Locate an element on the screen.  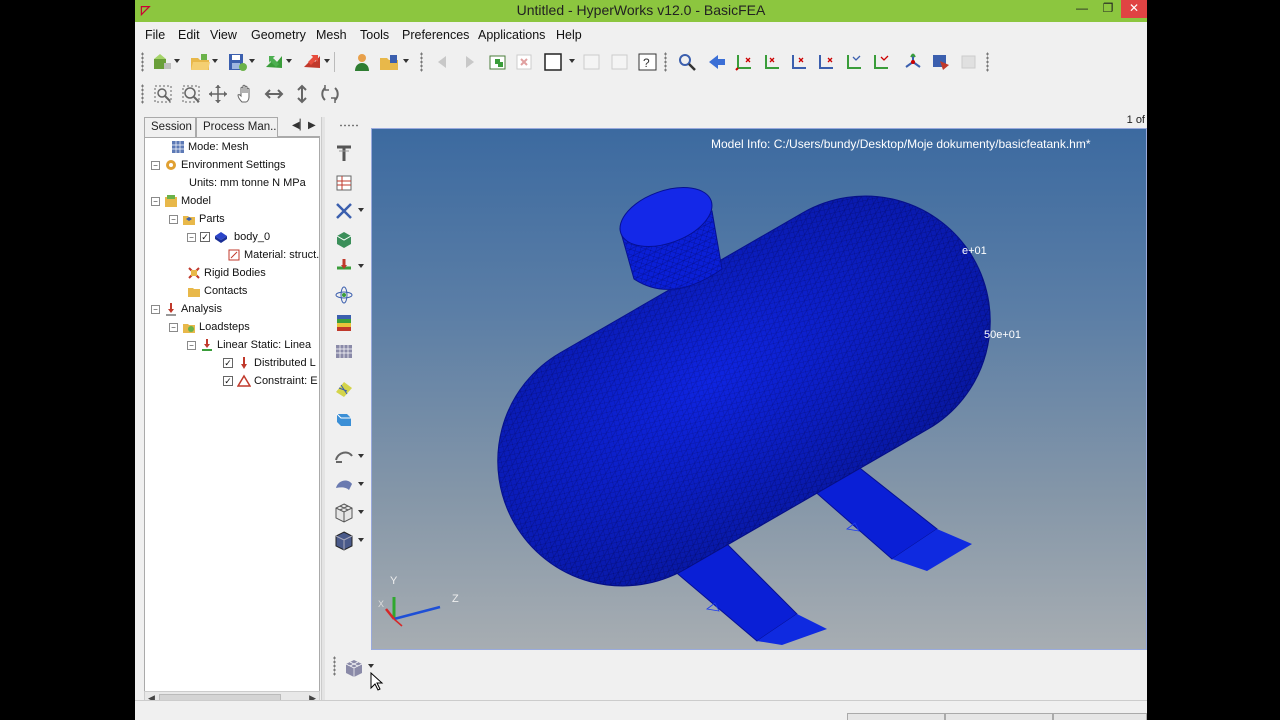
table-icon is located at coordinates (344, 183).